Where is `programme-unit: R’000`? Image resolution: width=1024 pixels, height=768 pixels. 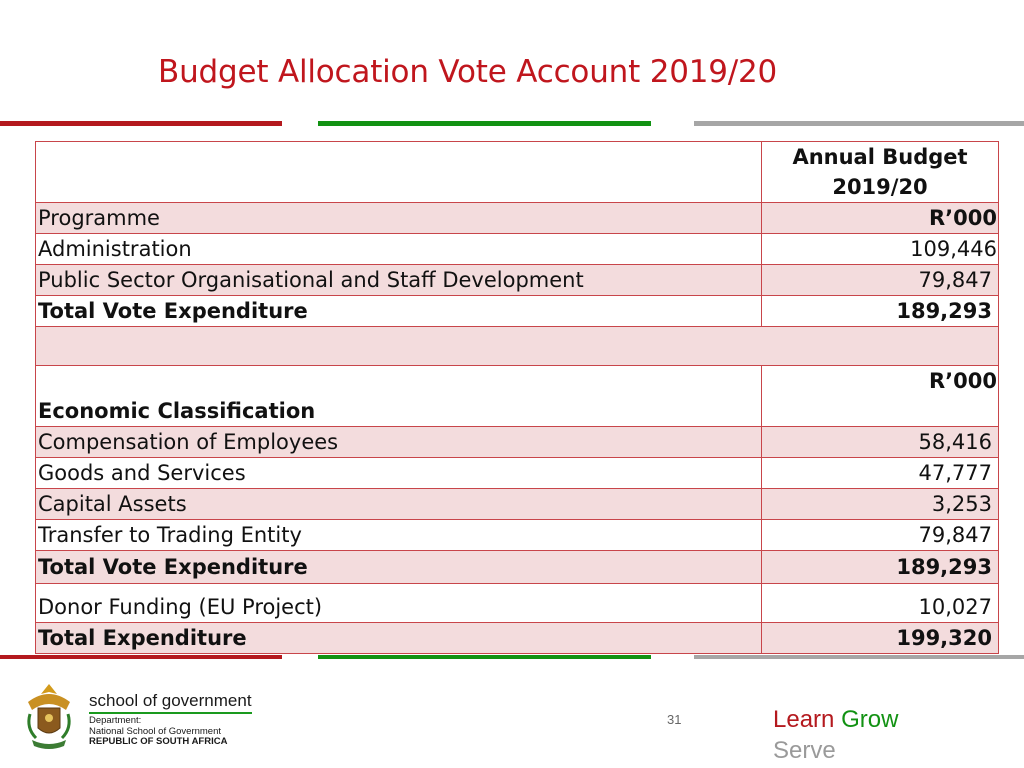
programme-unit: R’000 is located at coordinates (880, 218).